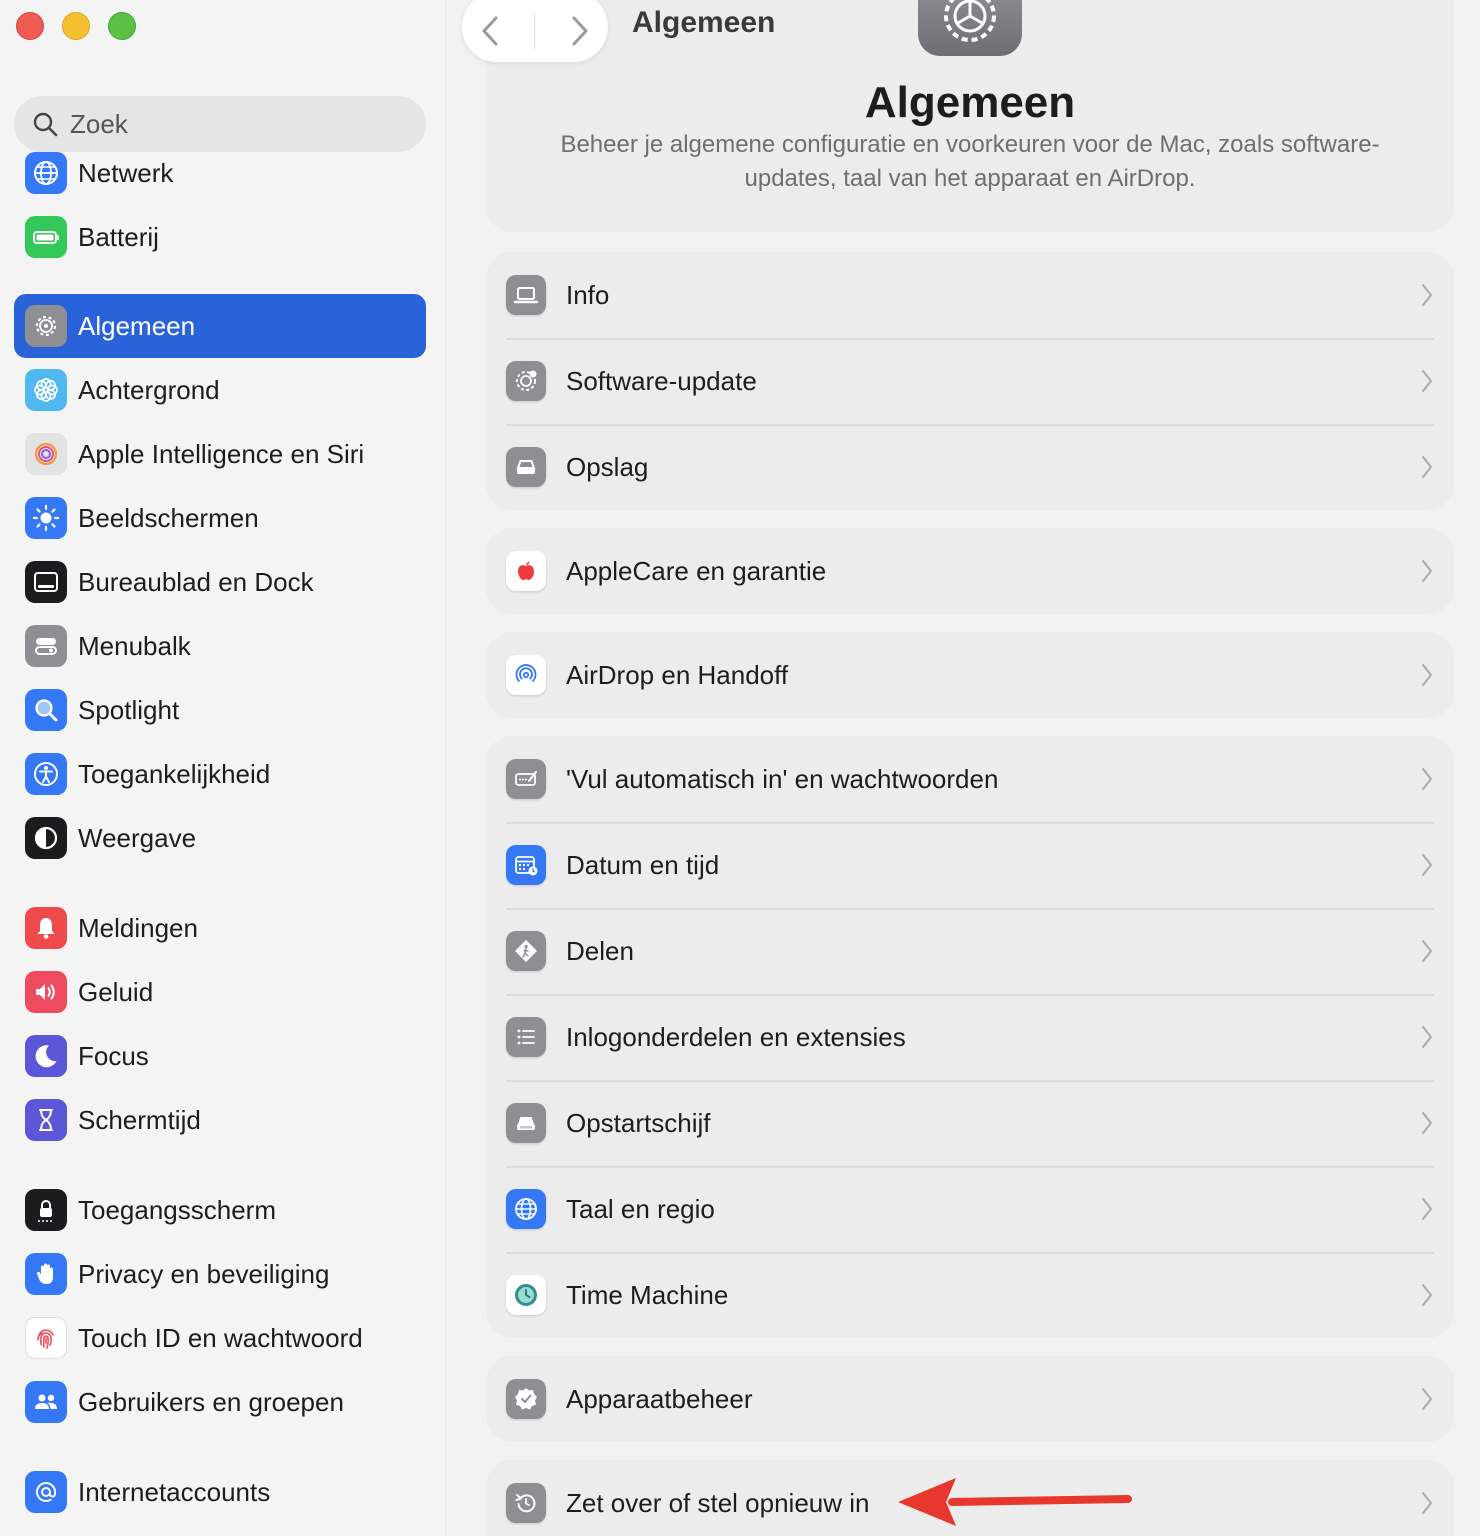 This screenshot has width=1480, height=1536. I want to click on sidebar-item-label: Apple Intelligence en Siri, so click(221, 453).